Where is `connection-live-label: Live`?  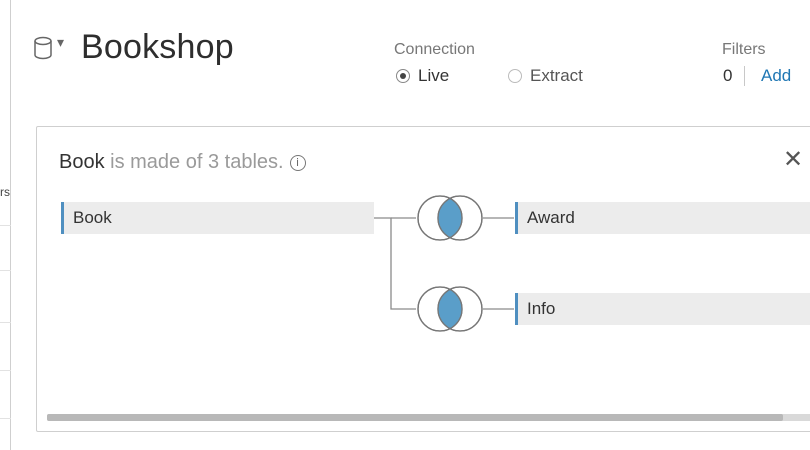 connection-live-label: Live is located at coordinates (434, 75).